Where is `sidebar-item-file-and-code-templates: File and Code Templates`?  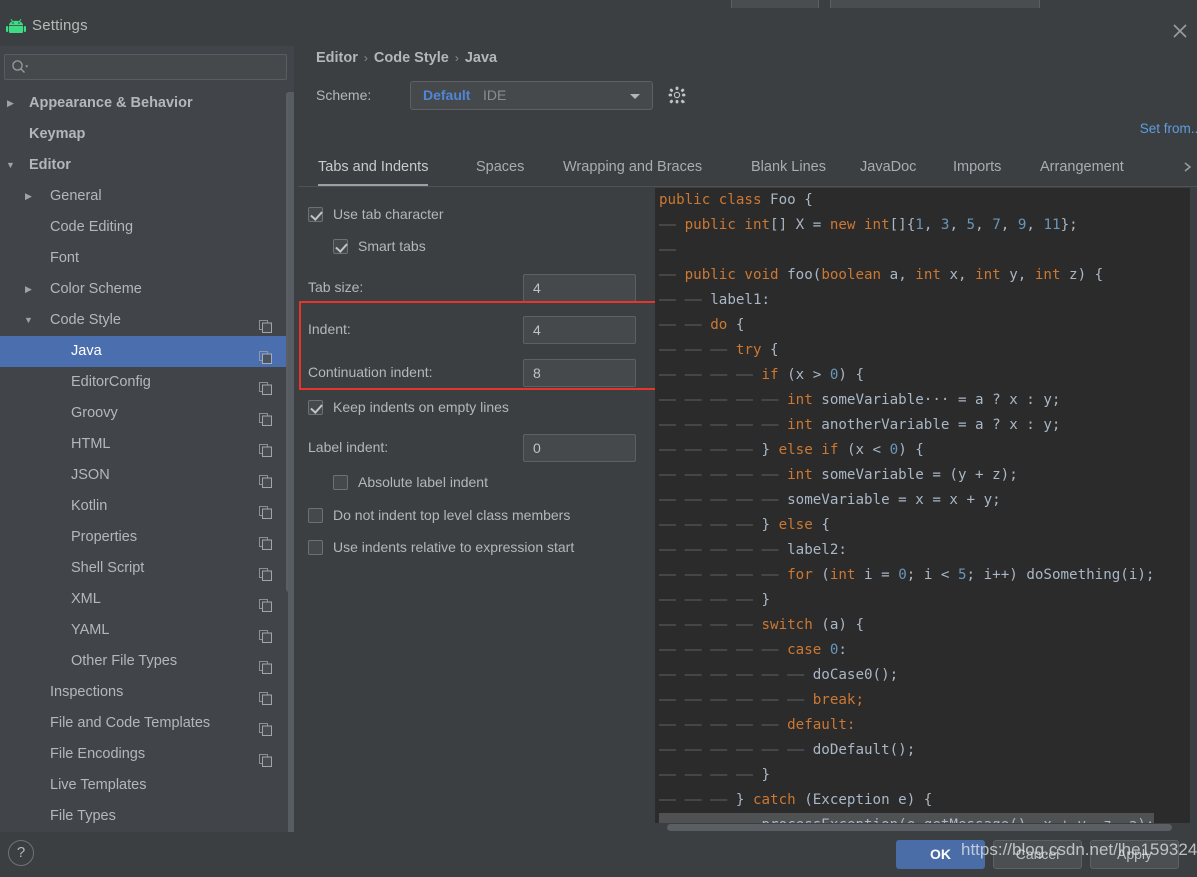 sidebar-item-file-and-code-templates: File and Code Templates is located at coordinates (147, 723).